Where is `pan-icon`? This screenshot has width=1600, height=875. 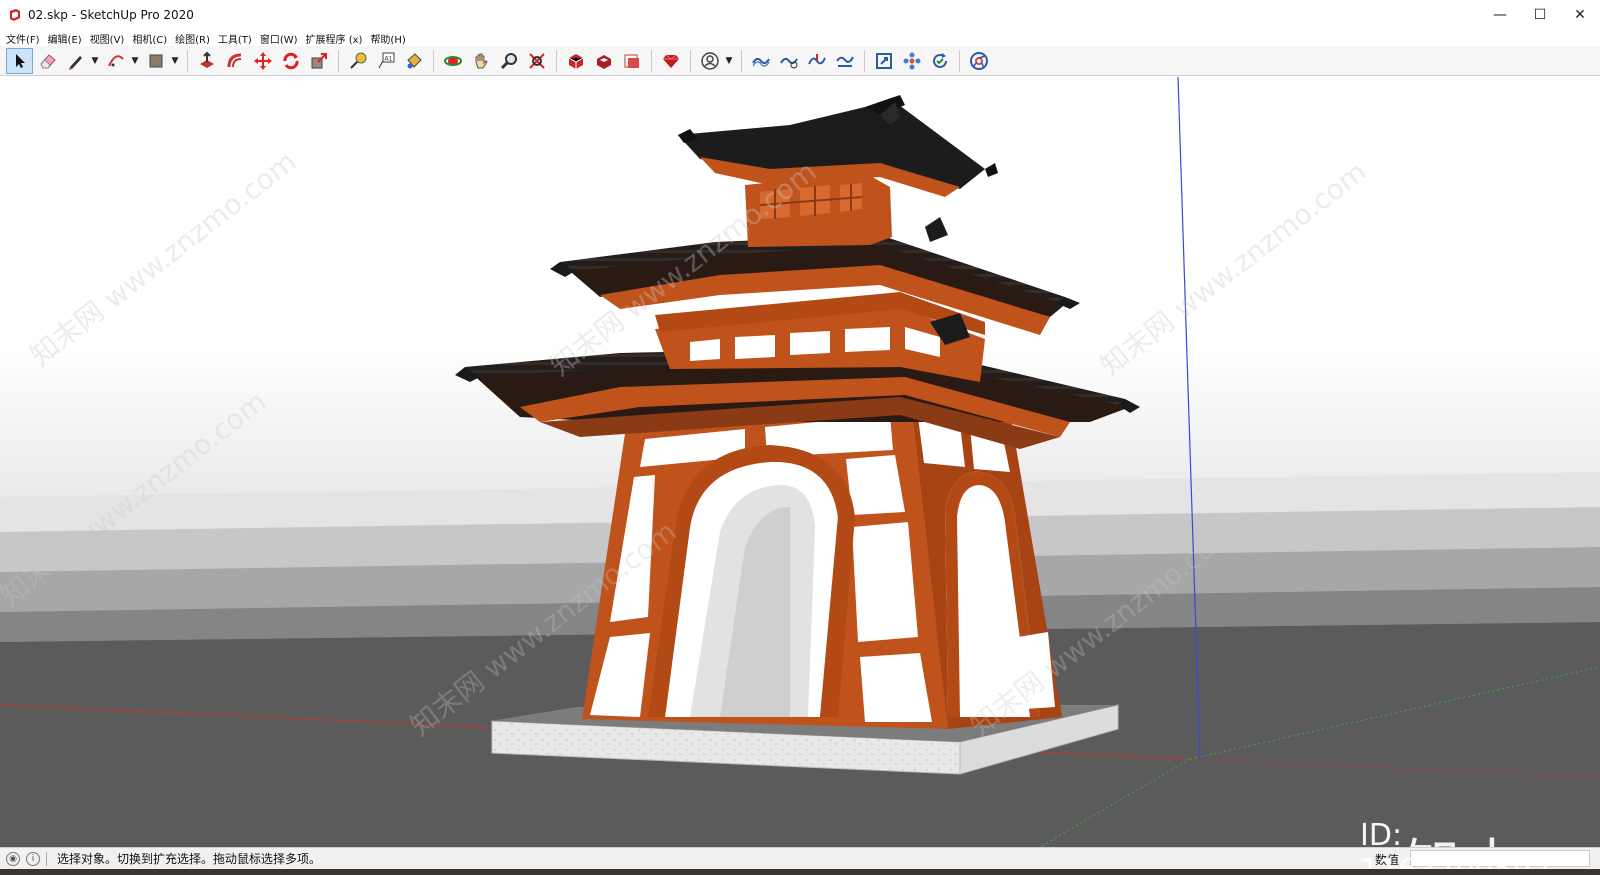
pan-icon is located at coordinates (481, 60).